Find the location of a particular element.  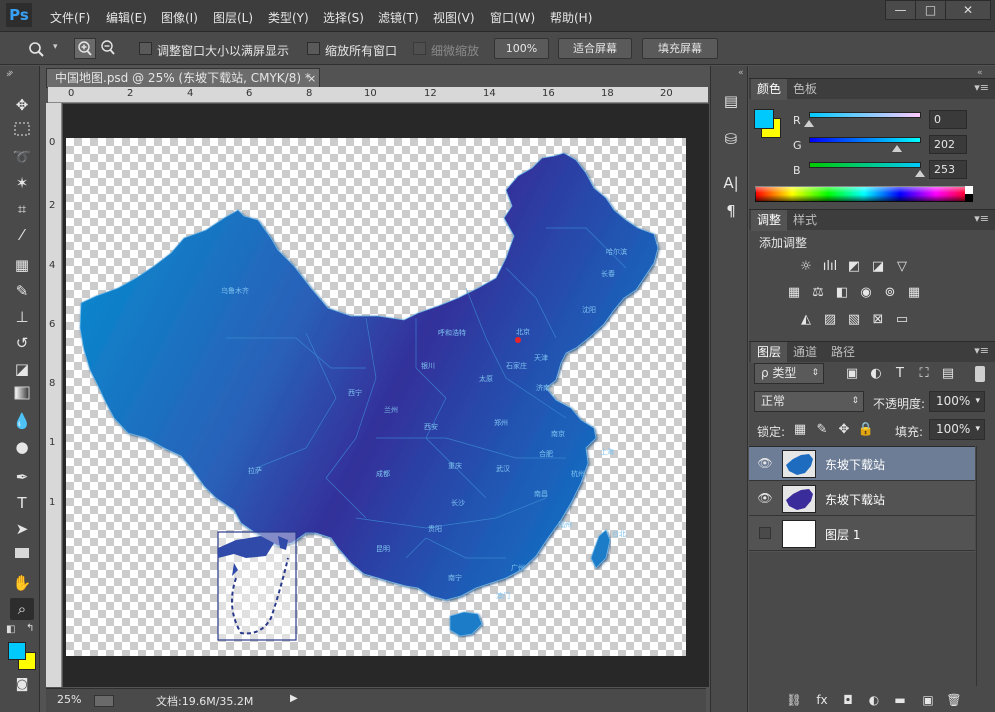

red-slider-thumb is located at coordinates (809, 123).